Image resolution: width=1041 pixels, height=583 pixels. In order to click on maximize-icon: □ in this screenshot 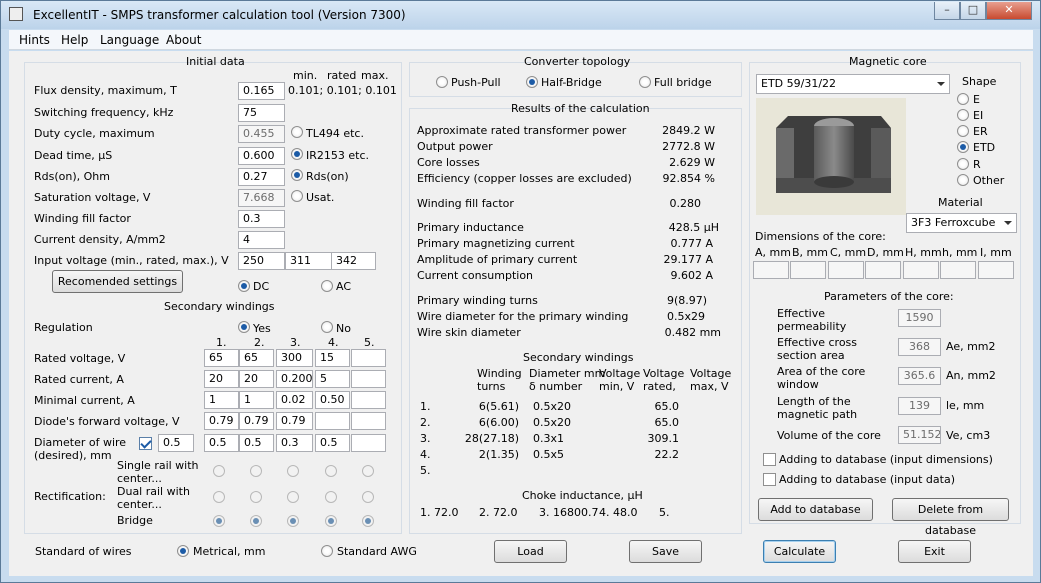, I will do `click(973, 11)`.